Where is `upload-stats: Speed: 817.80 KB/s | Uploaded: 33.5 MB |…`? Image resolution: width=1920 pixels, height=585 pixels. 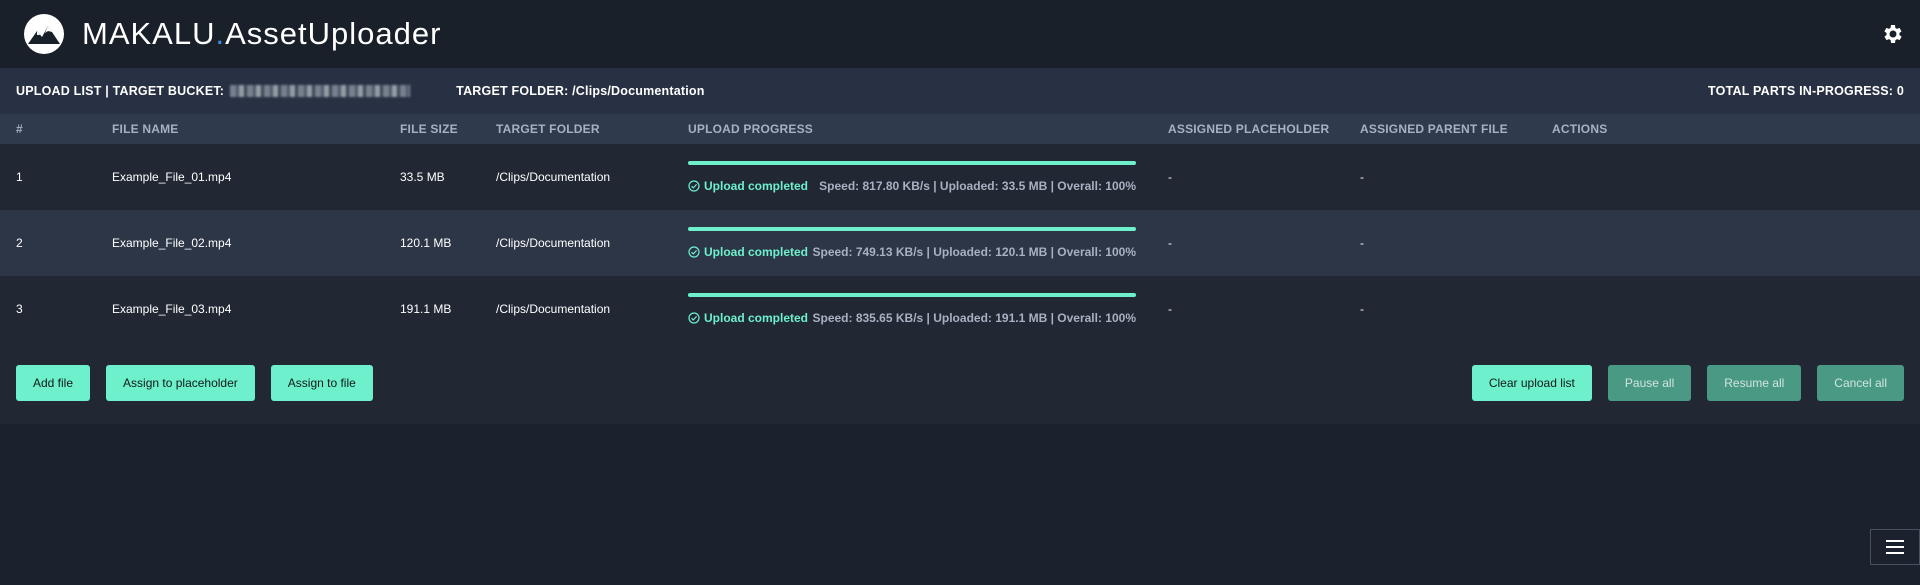 upload-stats: Speed: 817.80 KB/s | Uploaded: 33.5 MB |… is located at coordinates (977, 186).